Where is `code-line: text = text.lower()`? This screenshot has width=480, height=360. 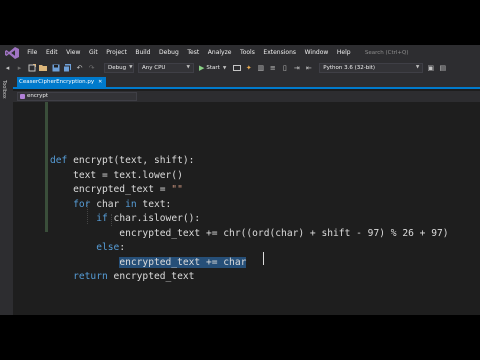
code-line: text = text.lower() is located at coordinates (116, 176).